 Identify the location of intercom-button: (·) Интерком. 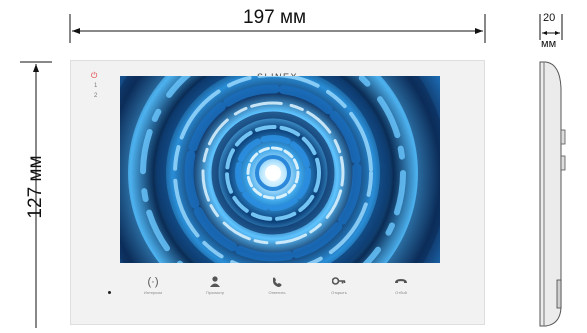
(153, 285).